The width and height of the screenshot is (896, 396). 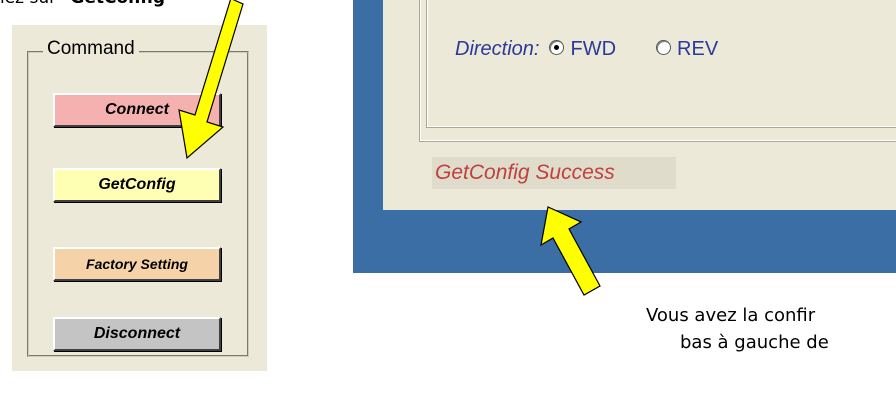 What do you see at coordinates (557, 48) in the screenshot?
I see `radio-fwd` at bounding box center [557, 48].